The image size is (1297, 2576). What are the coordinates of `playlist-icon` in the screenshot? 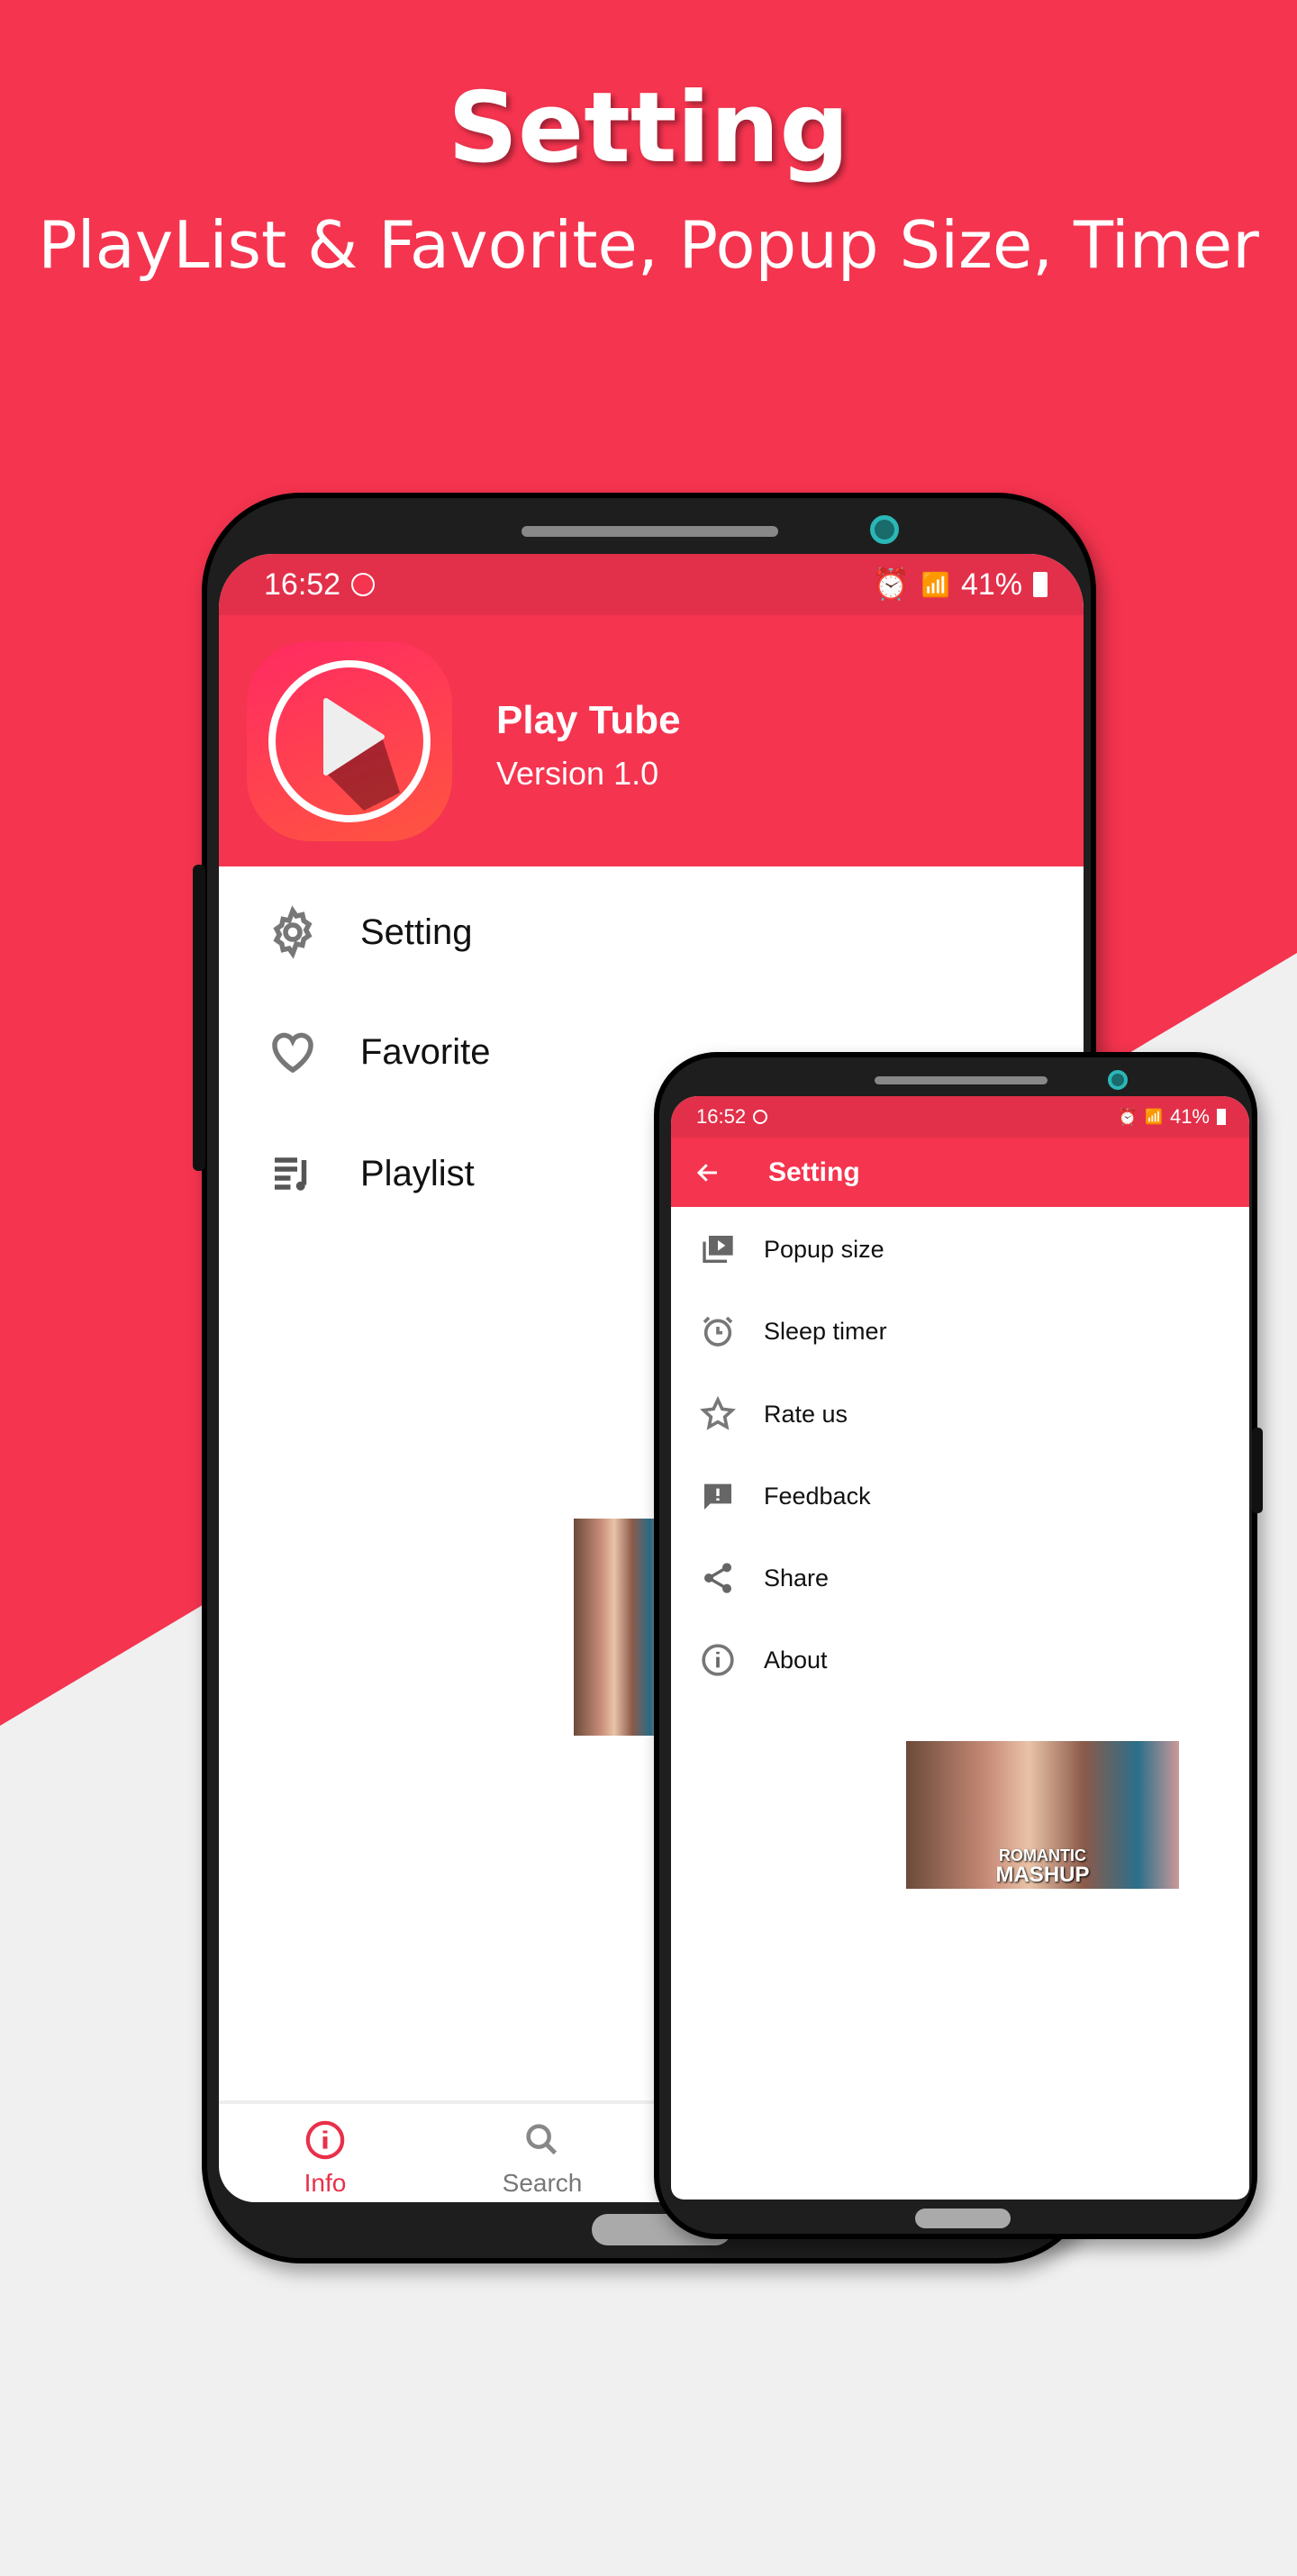 It's located at (291, 1174).